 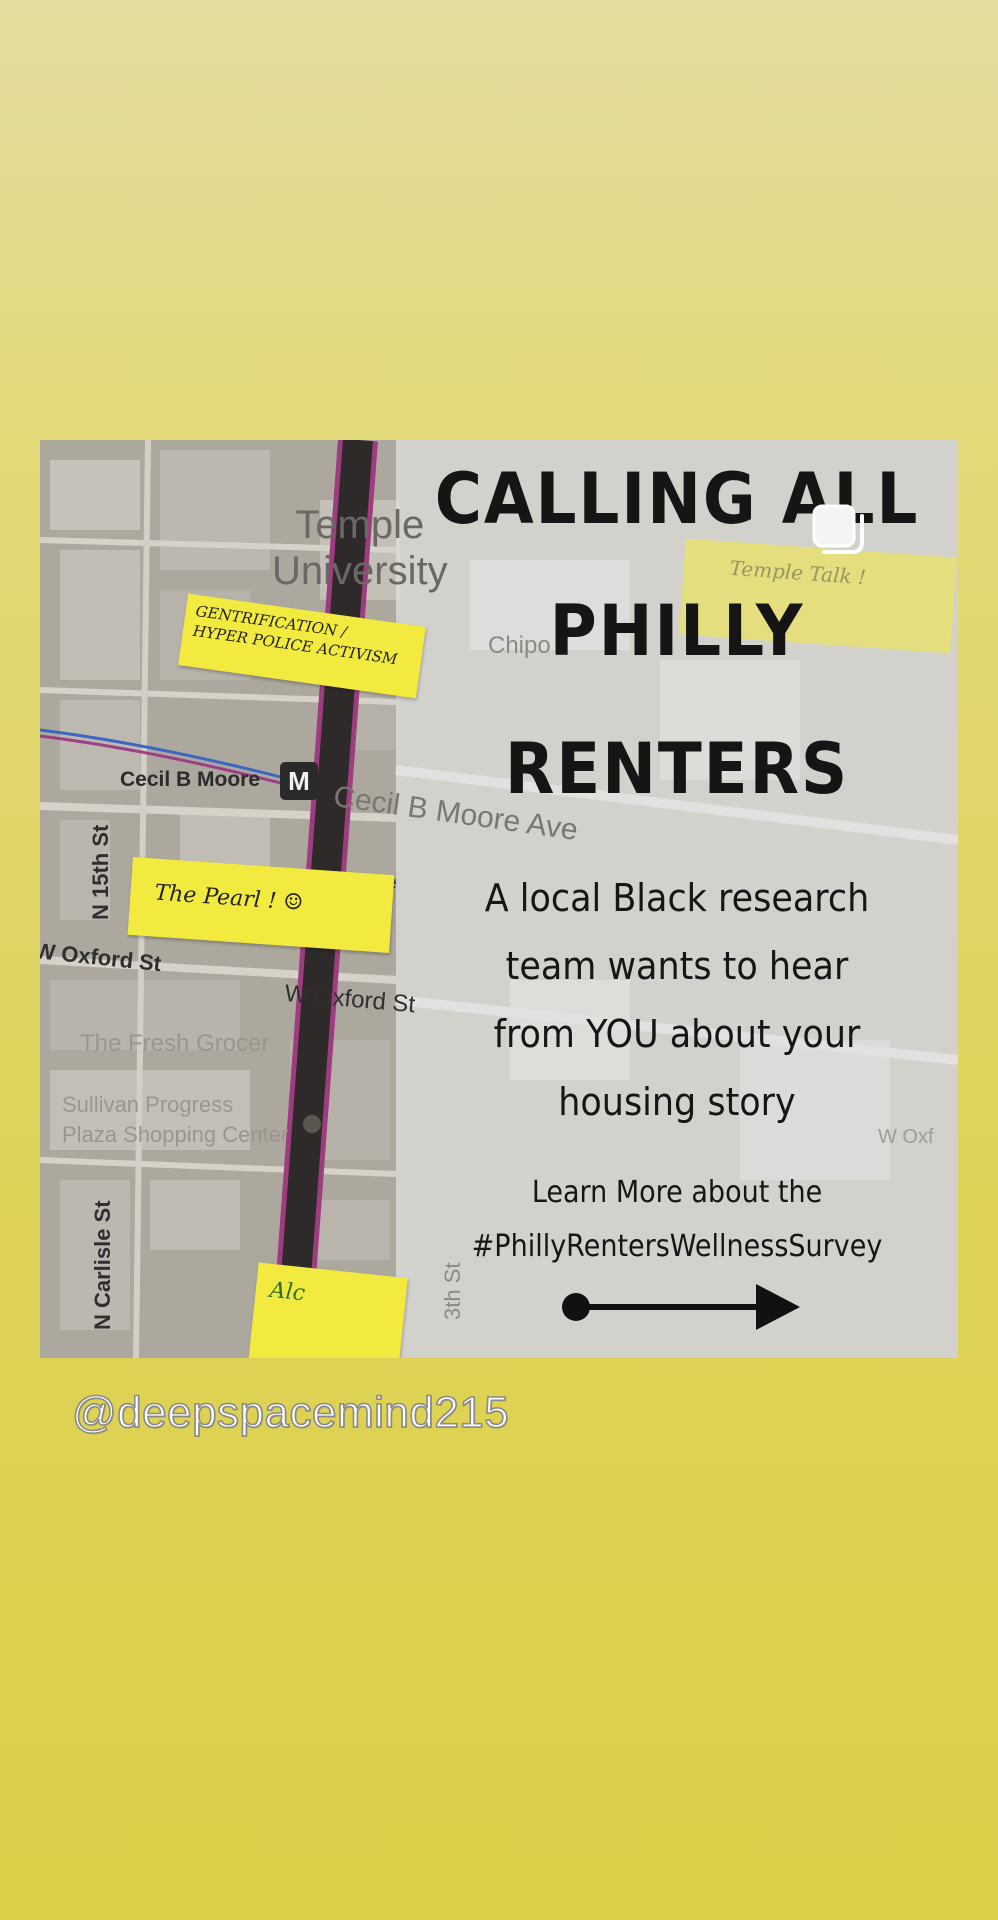 What do you see at coordinates (327, 1310) in the screenshot?
I see `sticky-note-alc: Alc` at bounding box center [327, 1310].